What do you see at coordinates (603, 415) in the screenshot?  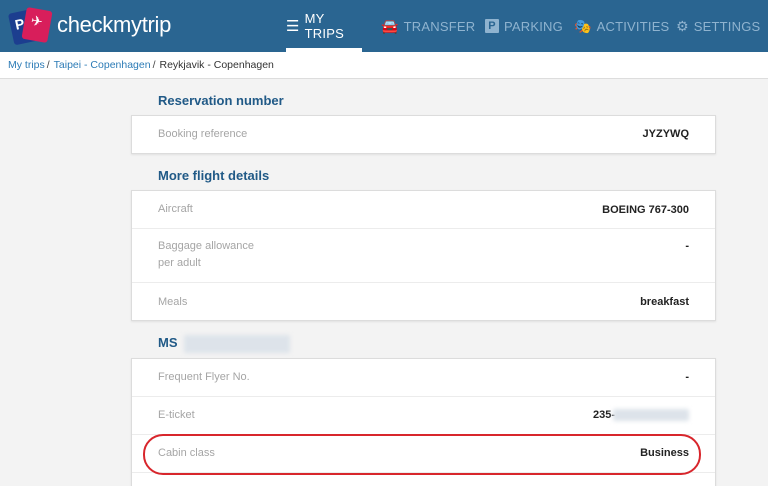 I see `eticket-value: 235-` at bounding box center [603, 415].